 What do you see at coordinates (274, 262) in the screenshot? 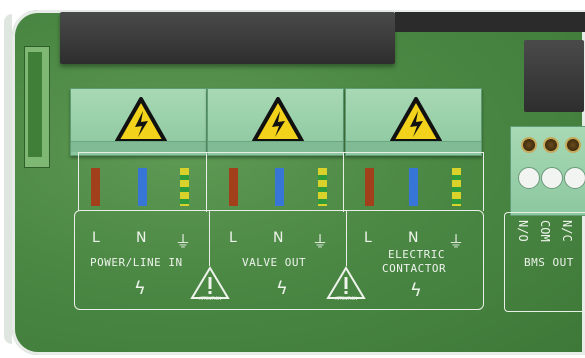
I see `terminal-name-valve: VALVE OUT` at bounding box center [274, 262].